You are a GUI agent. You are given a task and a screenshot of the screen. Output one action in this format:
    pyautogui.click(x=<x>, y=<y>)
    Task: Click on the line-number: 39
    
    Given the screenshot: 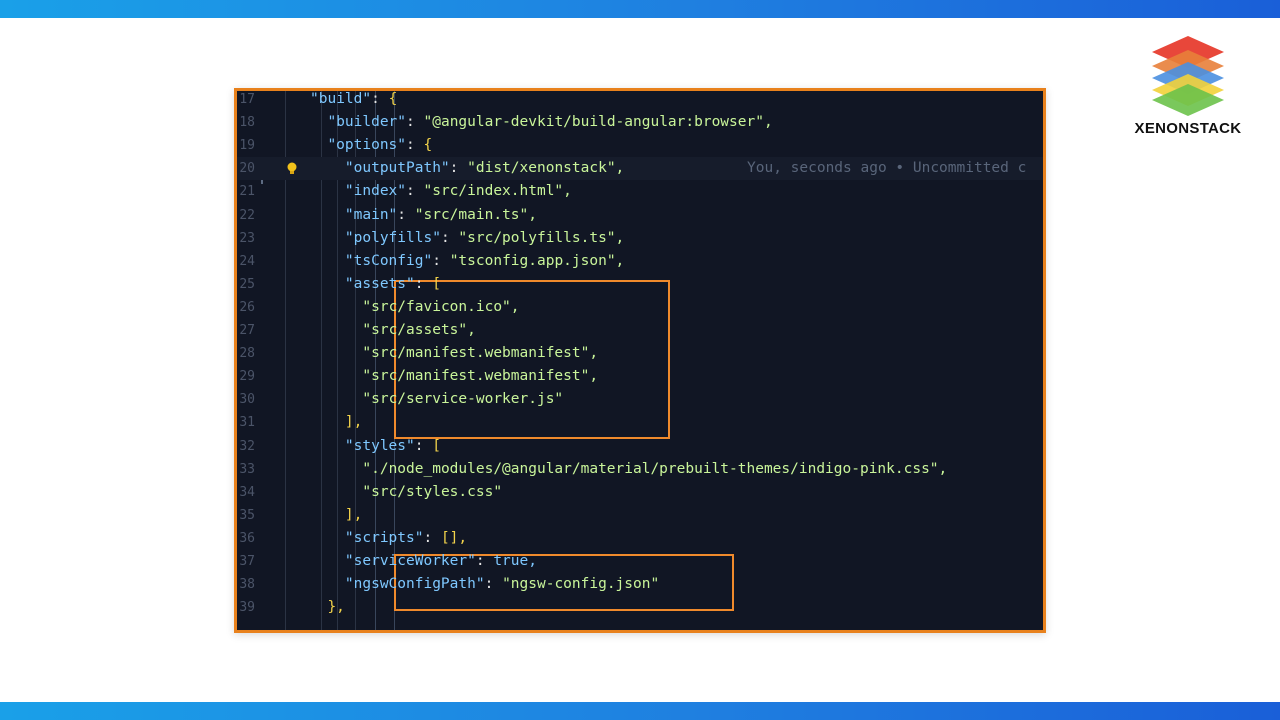 What is the action you would take?
    pyautogui.click(x=247, y=608)
    